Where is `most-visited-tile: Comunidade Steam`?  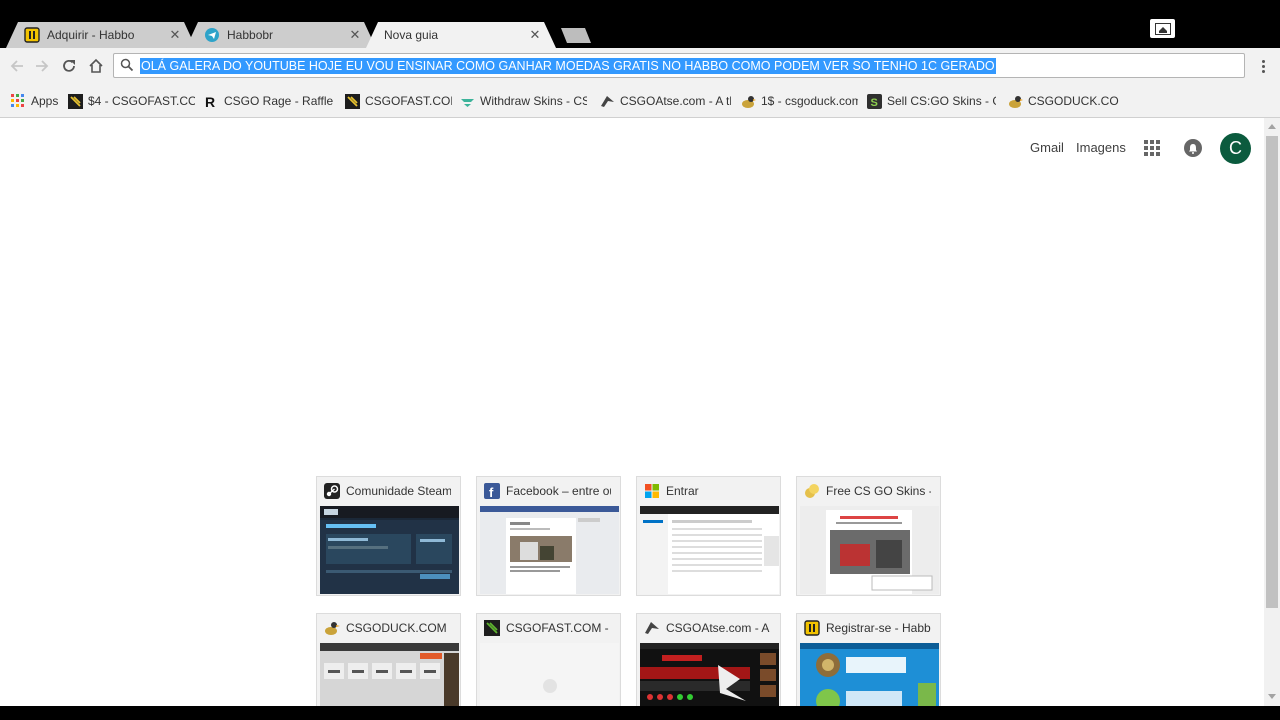
most-visited-tile: Comunidade Steam is located at coordinates (388, 536).